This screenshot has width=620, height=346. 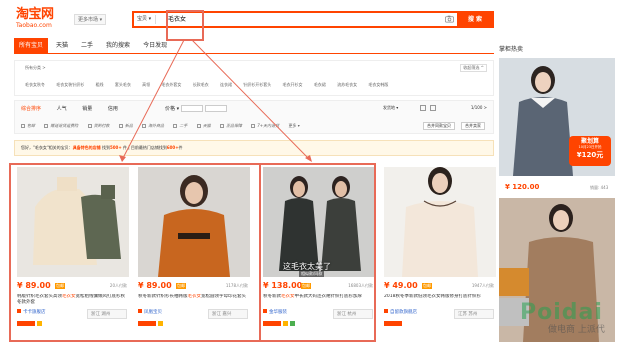 What do you see at coordinates (449, 19) in the screenshot?
I see `camera-icon` at bounding box center [449, 19].